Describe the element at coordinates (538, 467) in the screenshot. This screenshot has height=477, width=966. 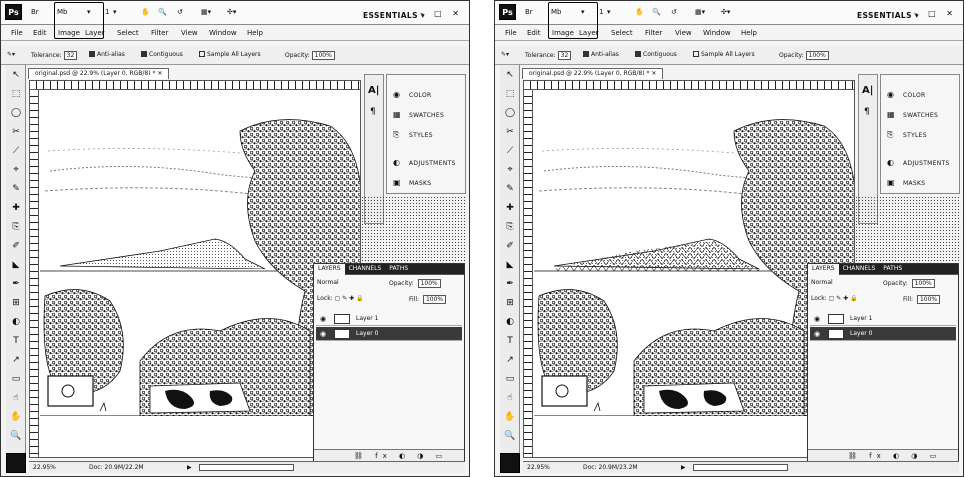
I see `zoom-level: 22.95%` at that location.